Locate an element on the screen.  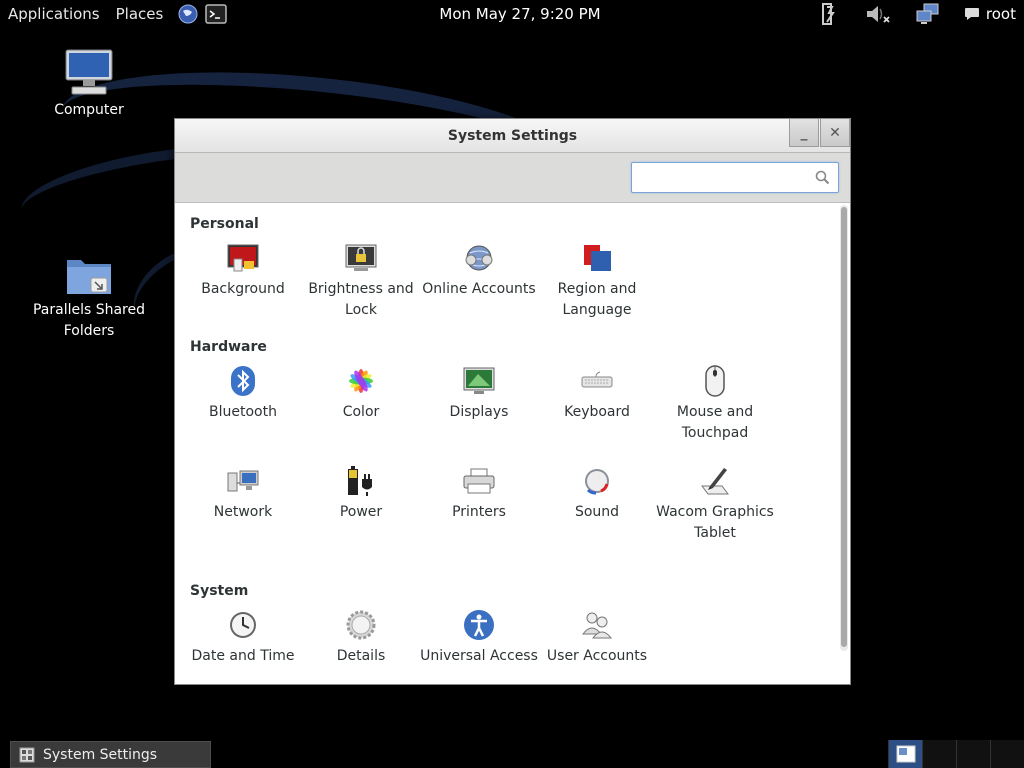
settings-item-printers: Printers is located at coordinates (479, 493).